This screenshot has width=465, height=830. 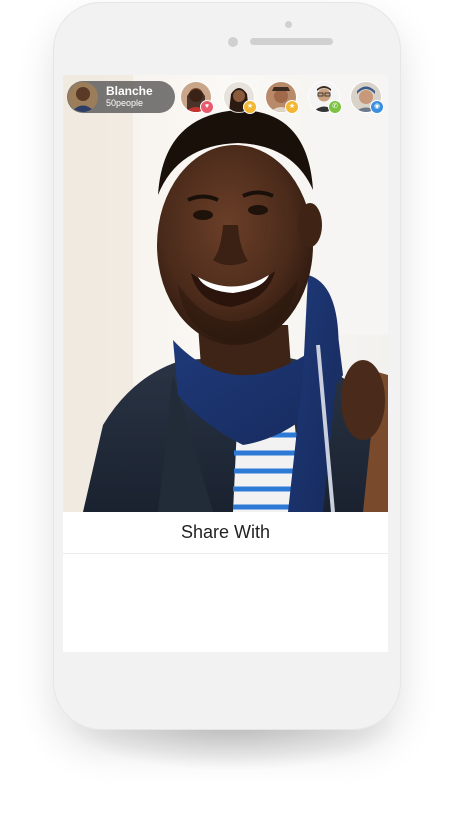 I want to click on share-with-title: Share With, so click(x=225, y=532).